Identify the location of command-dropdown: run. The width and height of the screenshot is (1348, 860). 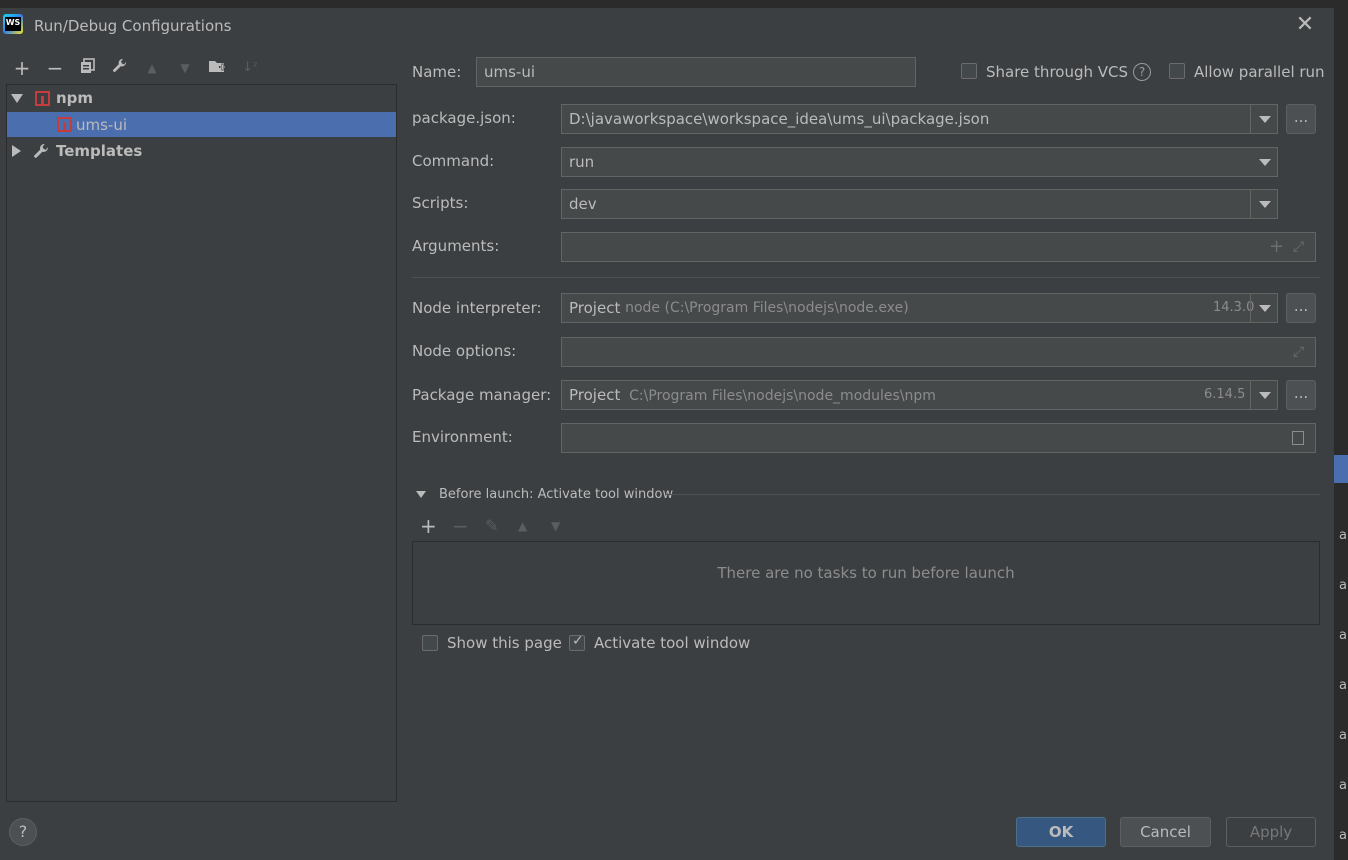
(919, 162).